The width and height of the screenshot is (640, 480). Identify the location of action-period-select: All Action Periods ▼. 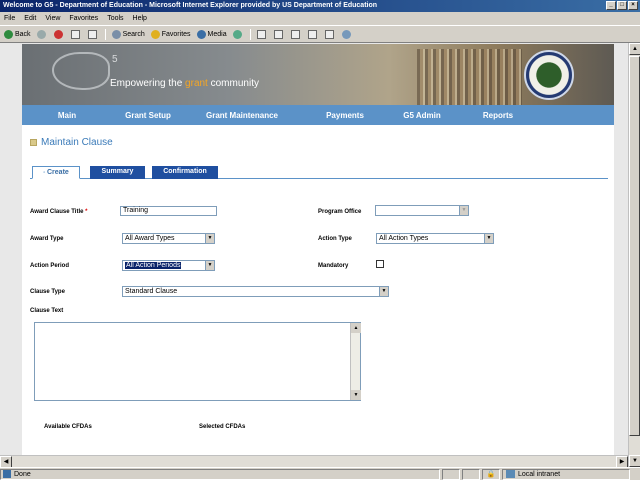
(168, 265).